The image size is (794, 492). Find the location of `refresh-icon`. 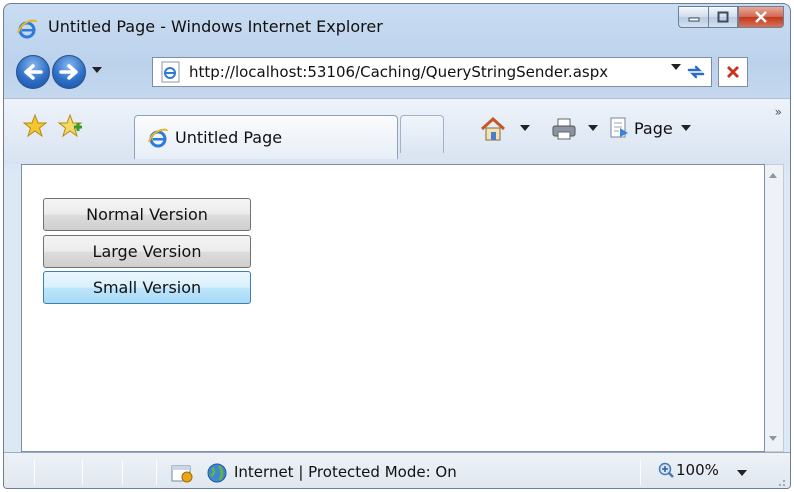

refresh-icon is located at coordinates (696, 72).